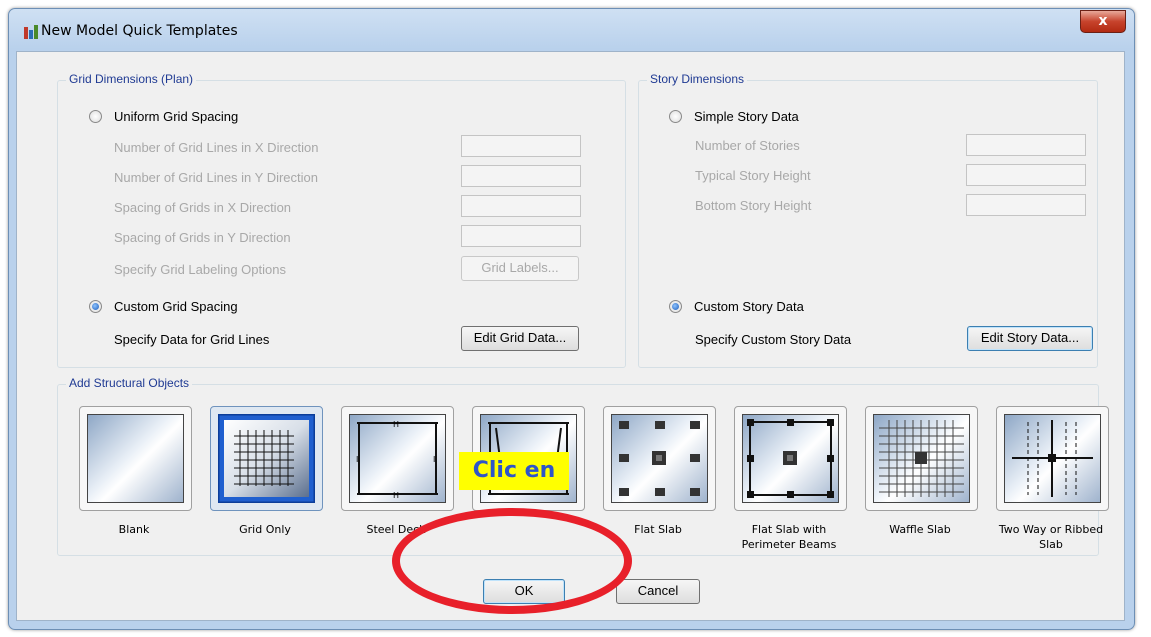  I want to click on blank-template-icon, so click(135, 458).